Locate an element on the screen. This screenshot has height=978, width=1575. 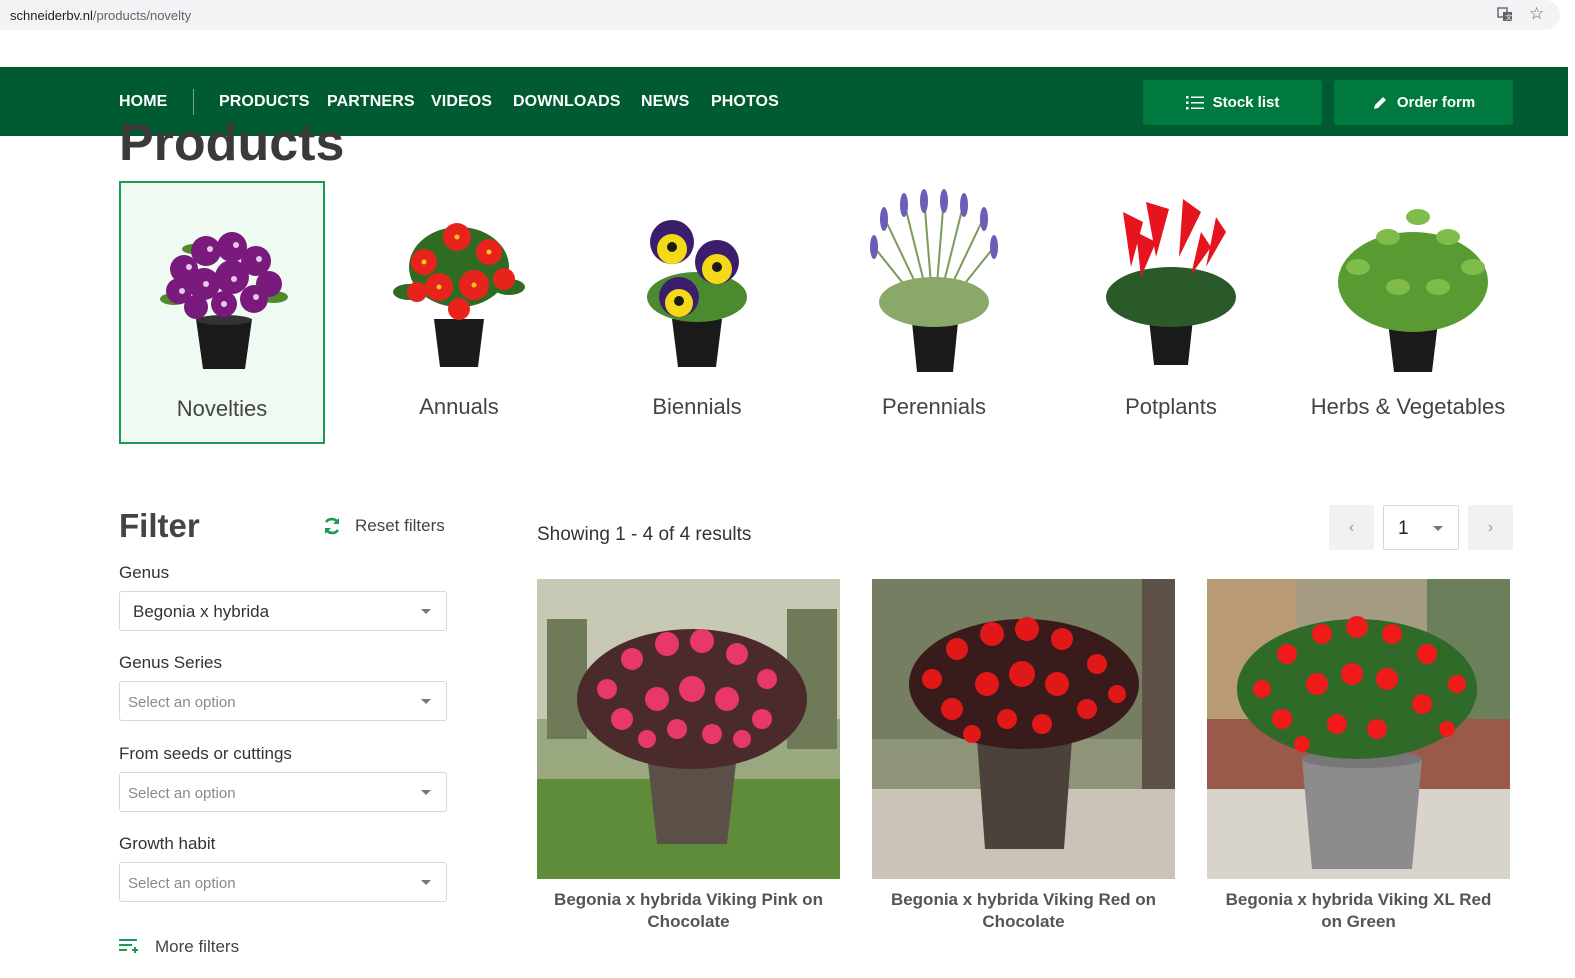
genus-series-placeholder: Select an option is located at coordinates (182, 702).